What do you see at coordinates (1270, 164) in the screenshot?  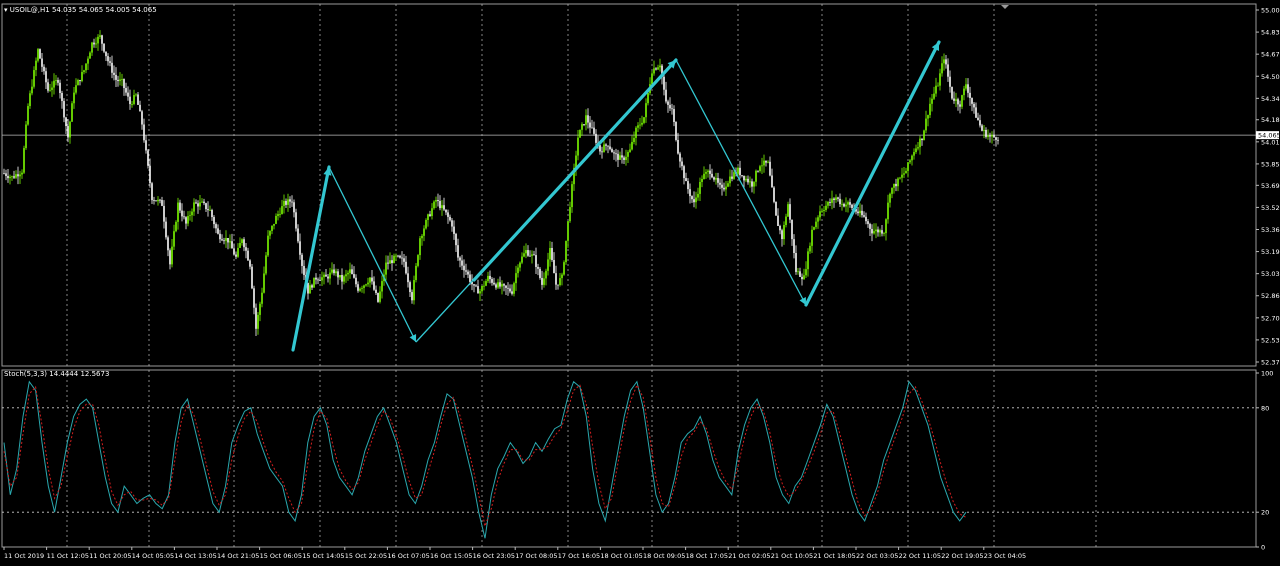 I see `price-tick-label: 53.850` at bounding box center [1270, 164].